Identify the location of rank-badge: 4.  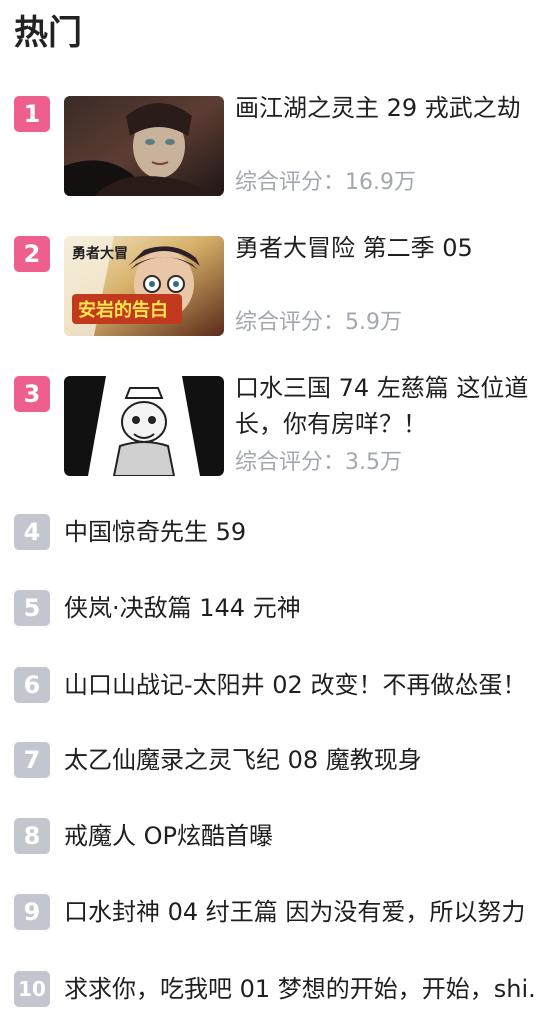
(32, 532).